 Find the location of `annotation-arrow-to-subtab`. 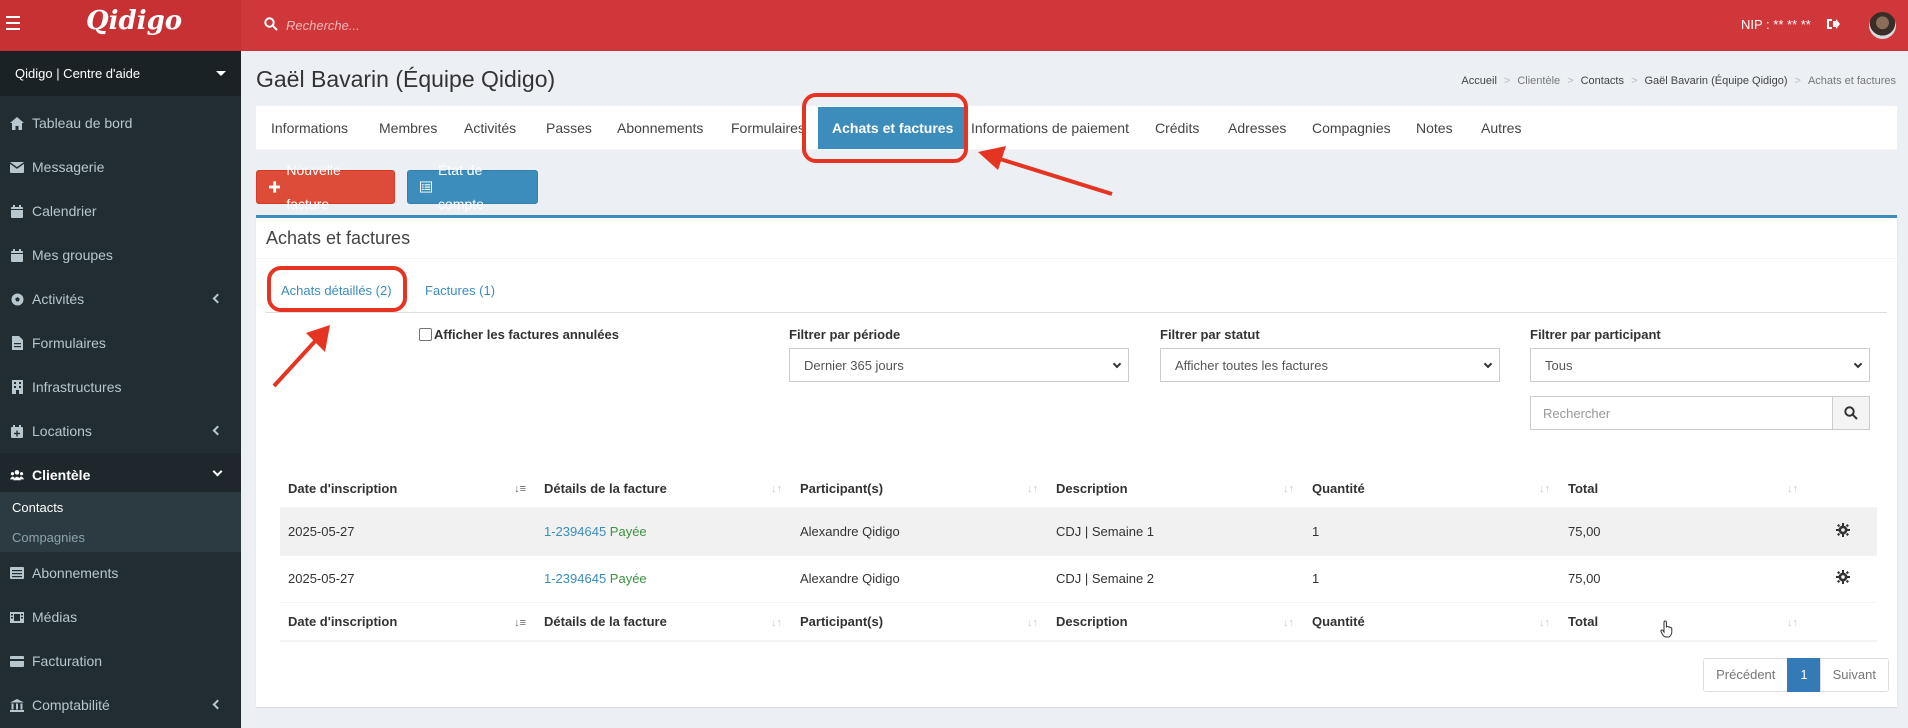

annotation-arrow-to-subtab is located at coordinates (301, 356).